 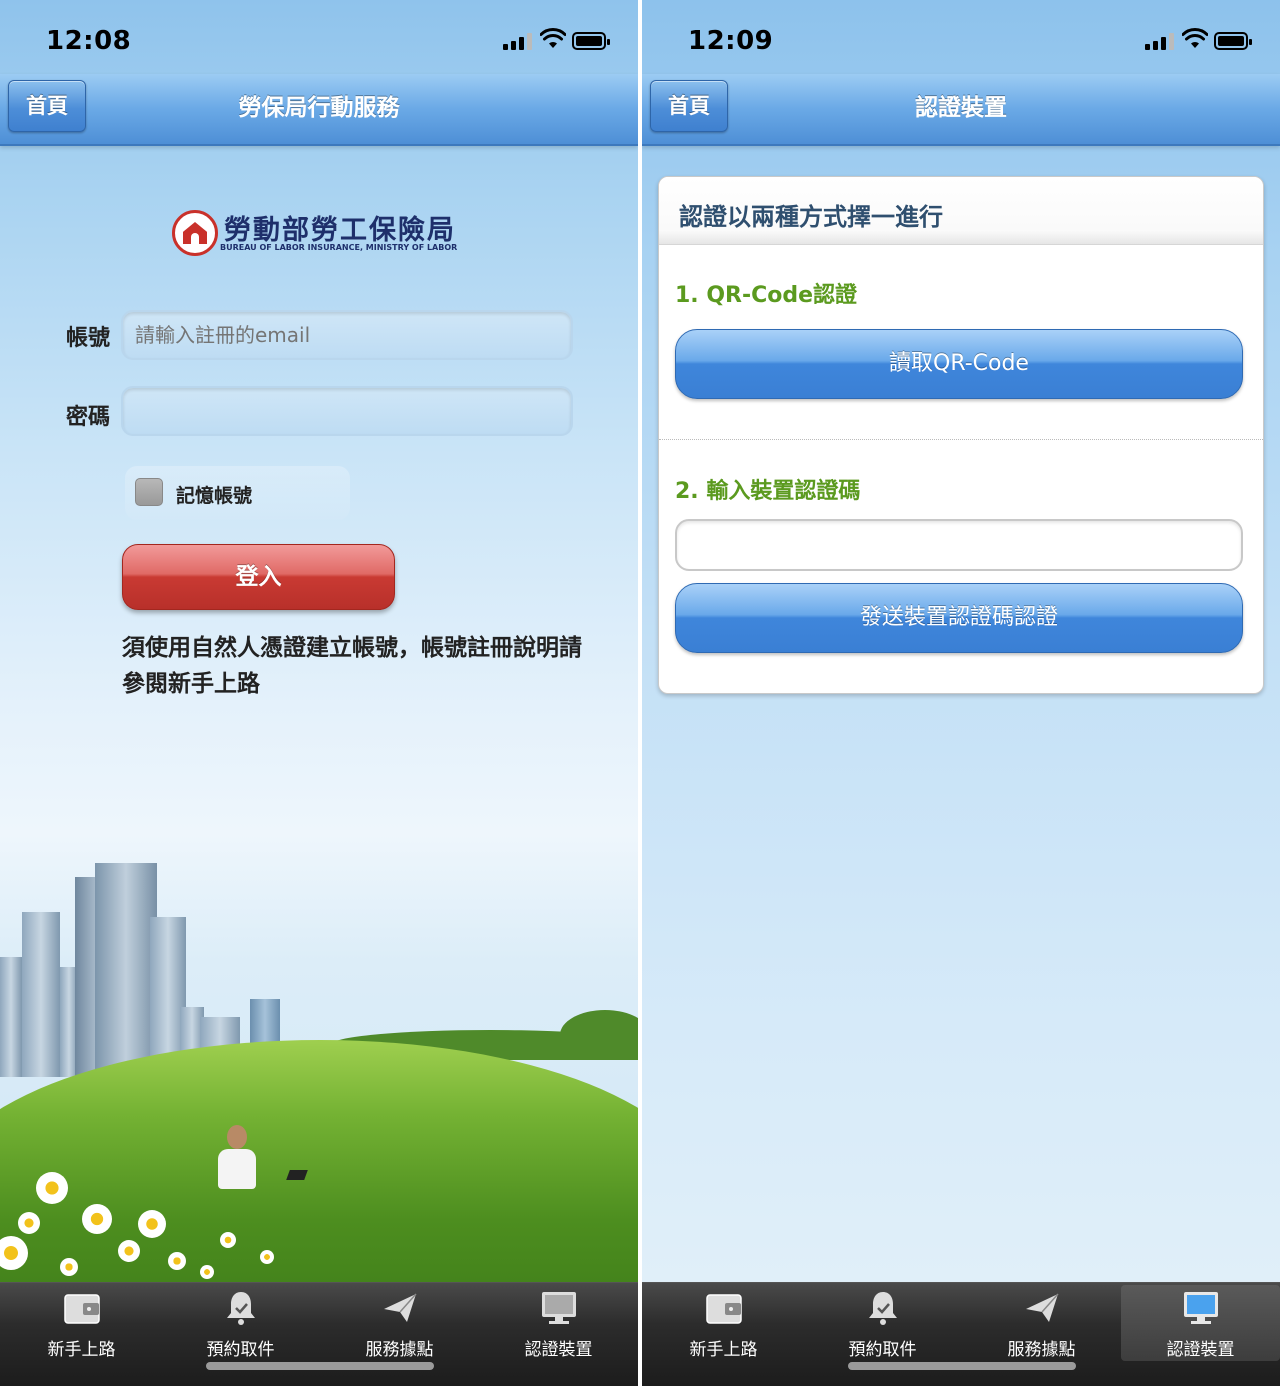 What do you see at coordinates (768, 491) in the screenshot?
I see `code-section-title: 2. 輸入裝置認證碼` at bounding box center [768, 491].